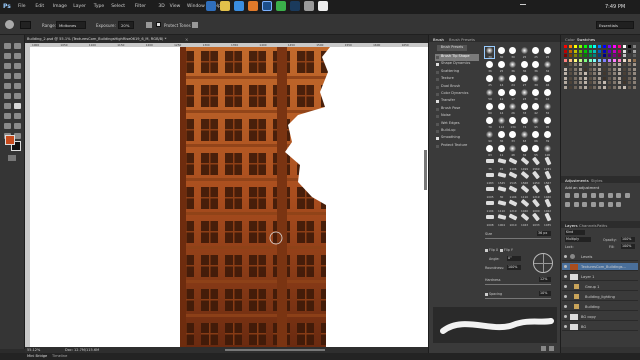 Image resolution: width=640 pixels, height=360 pixels. What do you see at coordinates (126, 25) in the screenshot?
I see `exposure-field: 20%` at bounding box center [126, 25].